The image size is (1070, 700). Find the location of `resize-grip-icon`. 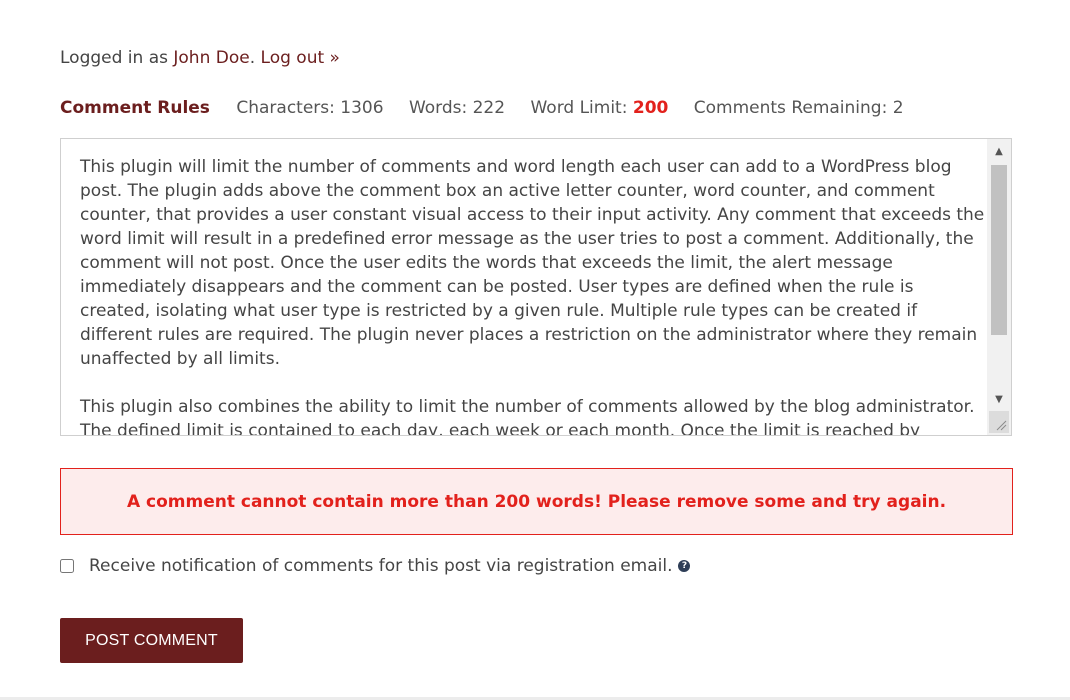

resize-grip-icon is located at coordinates (999, 422).